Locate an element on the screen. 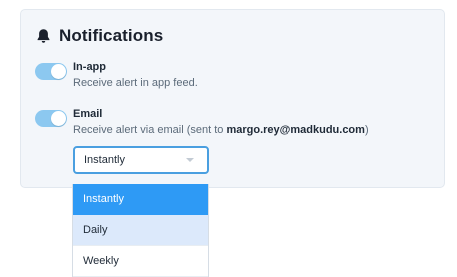  card-header: Notifications is located at coordinates (99, 36).